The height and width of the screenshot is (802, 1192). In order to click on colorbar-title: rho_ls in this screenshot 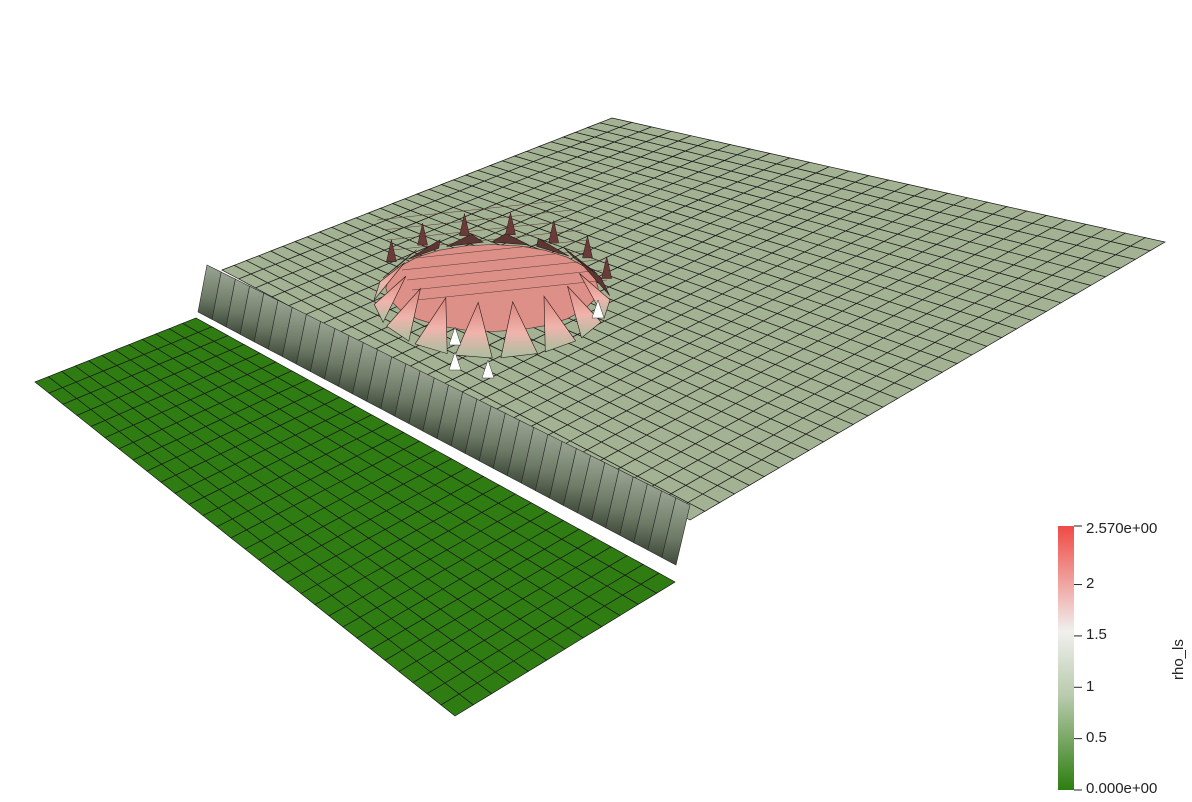, I will do `click(1178, 659)`.